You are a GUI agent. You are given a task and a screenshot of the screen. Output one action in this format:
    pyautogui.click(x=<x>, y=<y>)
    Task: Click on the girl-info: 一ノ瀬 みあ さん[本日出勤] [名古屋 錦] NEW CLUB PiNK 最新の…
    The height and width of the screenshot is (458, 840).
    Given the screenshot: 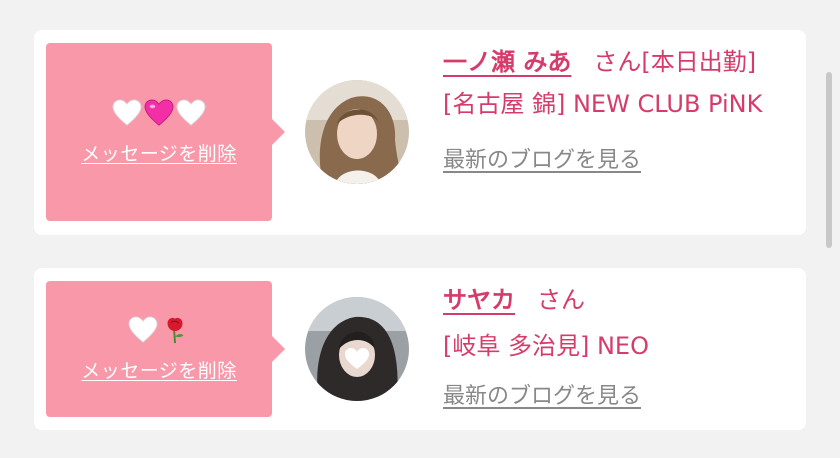 What is the action you would take?
    pyautogui.click(x=619, y=109)
    